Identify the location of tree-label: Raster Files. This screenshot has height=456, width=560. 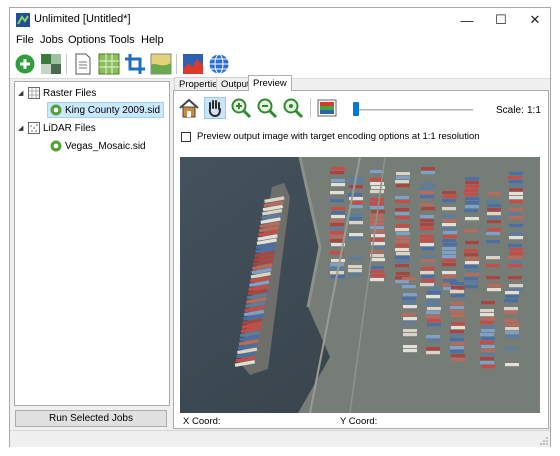
(70, 93).